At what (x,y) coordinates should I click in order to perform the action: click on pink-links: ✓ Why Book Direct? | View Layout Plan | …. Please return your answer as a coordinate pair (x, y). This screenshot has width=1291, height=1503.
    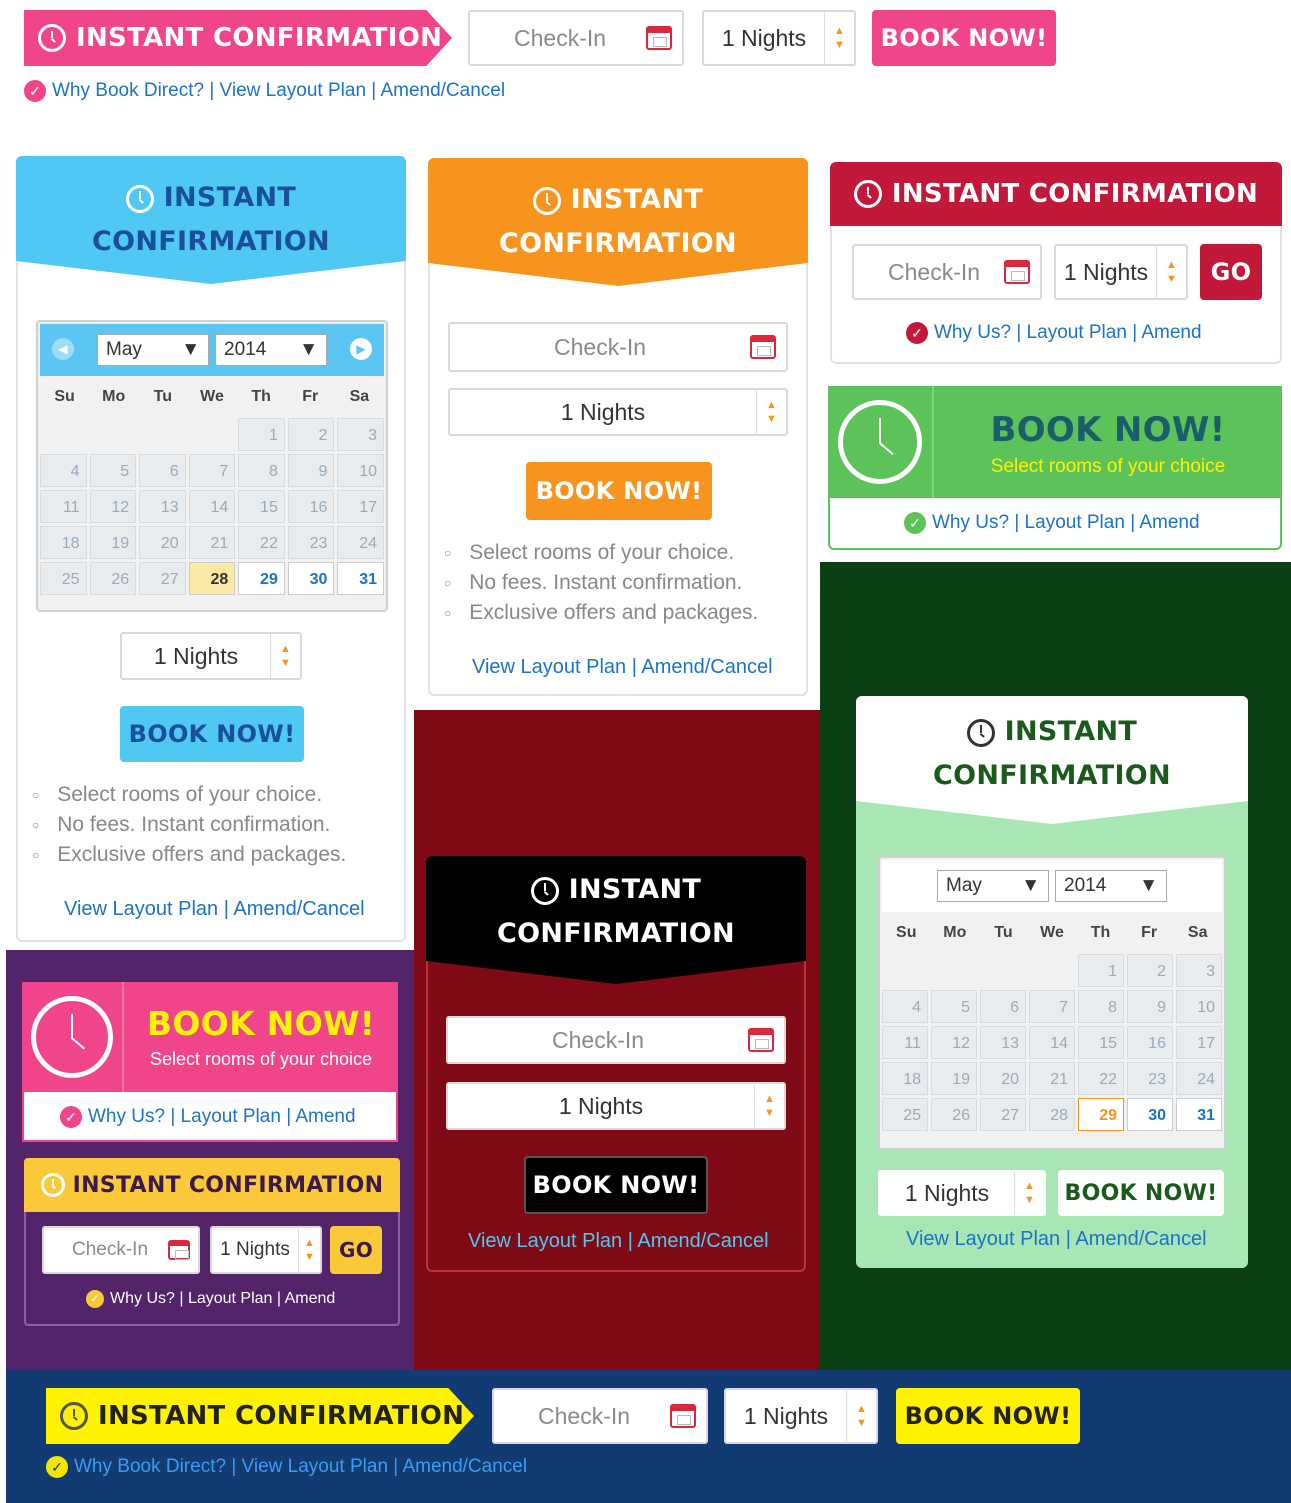
    Looking at the image, I should click on (264, 91).